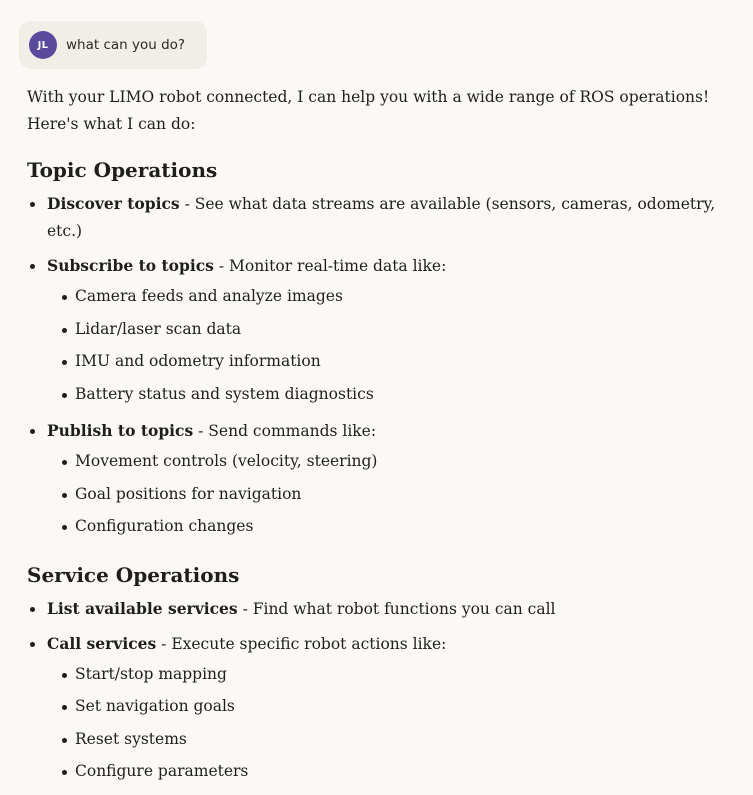 Image resolution: width=753 pixels, height=795 pixels. What do you see at coordinates (396, 608) in the screenshot?
I see `item-description: - Find what robot functions you can call` at bounding box center [396, 608].